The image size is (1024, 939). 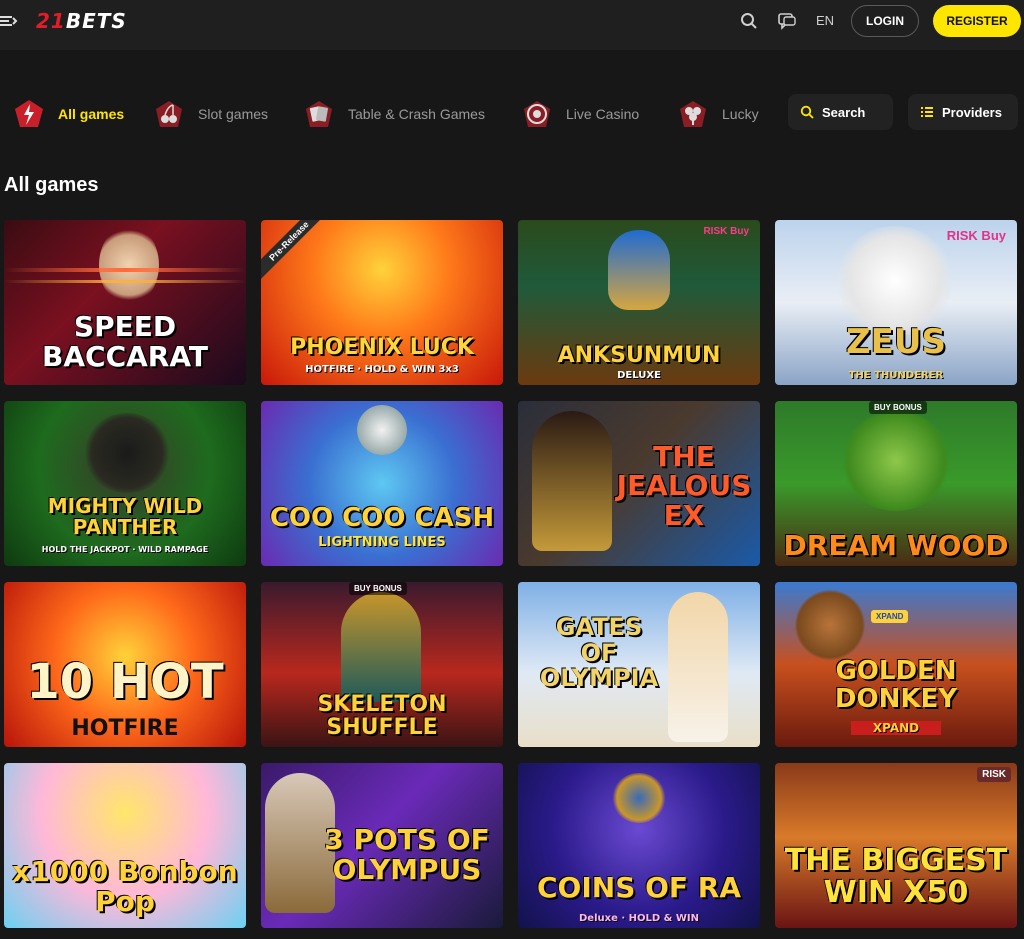 I want to click on game-title: THE JEALOUS EX, so click(x=684, y=485).